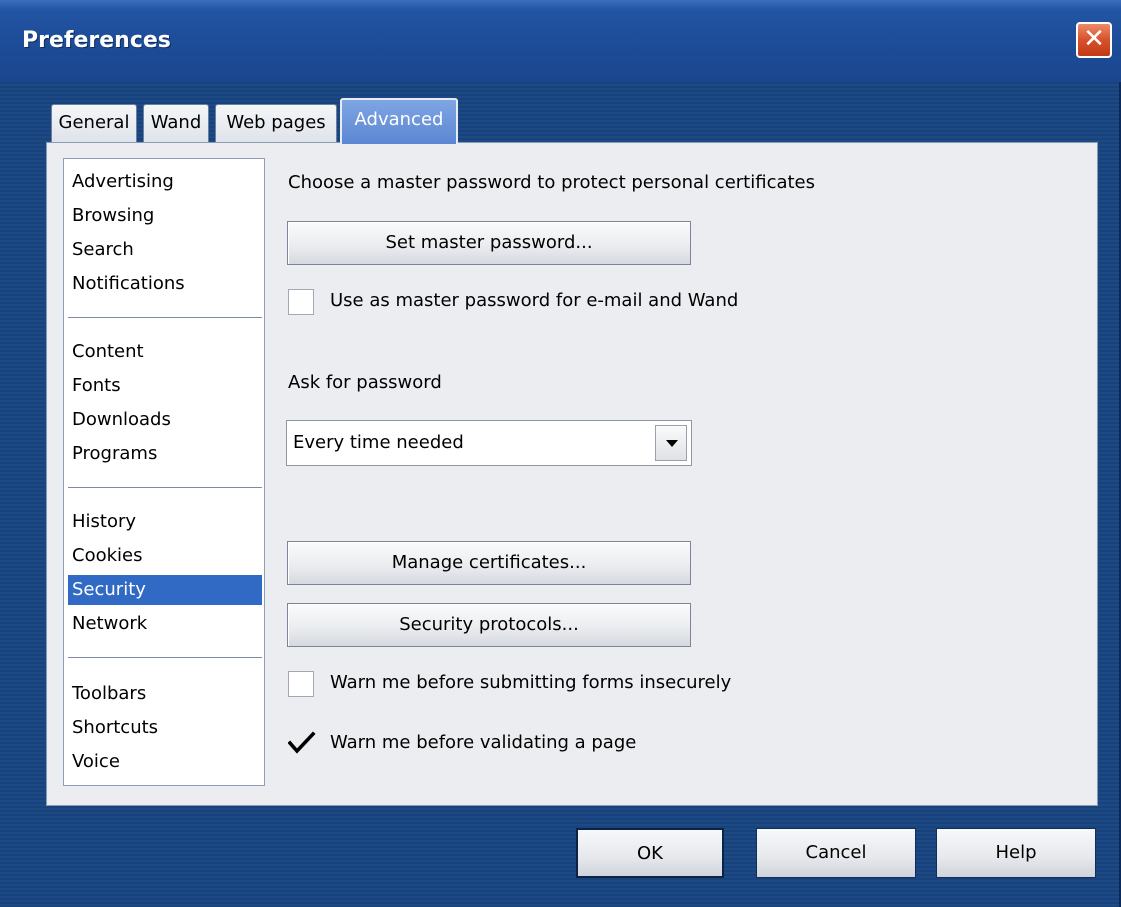 This screenshot has width=1121, height=907. Describe the element at coordinates (165, 182) in the screenshot. I see `sidebar-item-advertising: Advertising` at that location.